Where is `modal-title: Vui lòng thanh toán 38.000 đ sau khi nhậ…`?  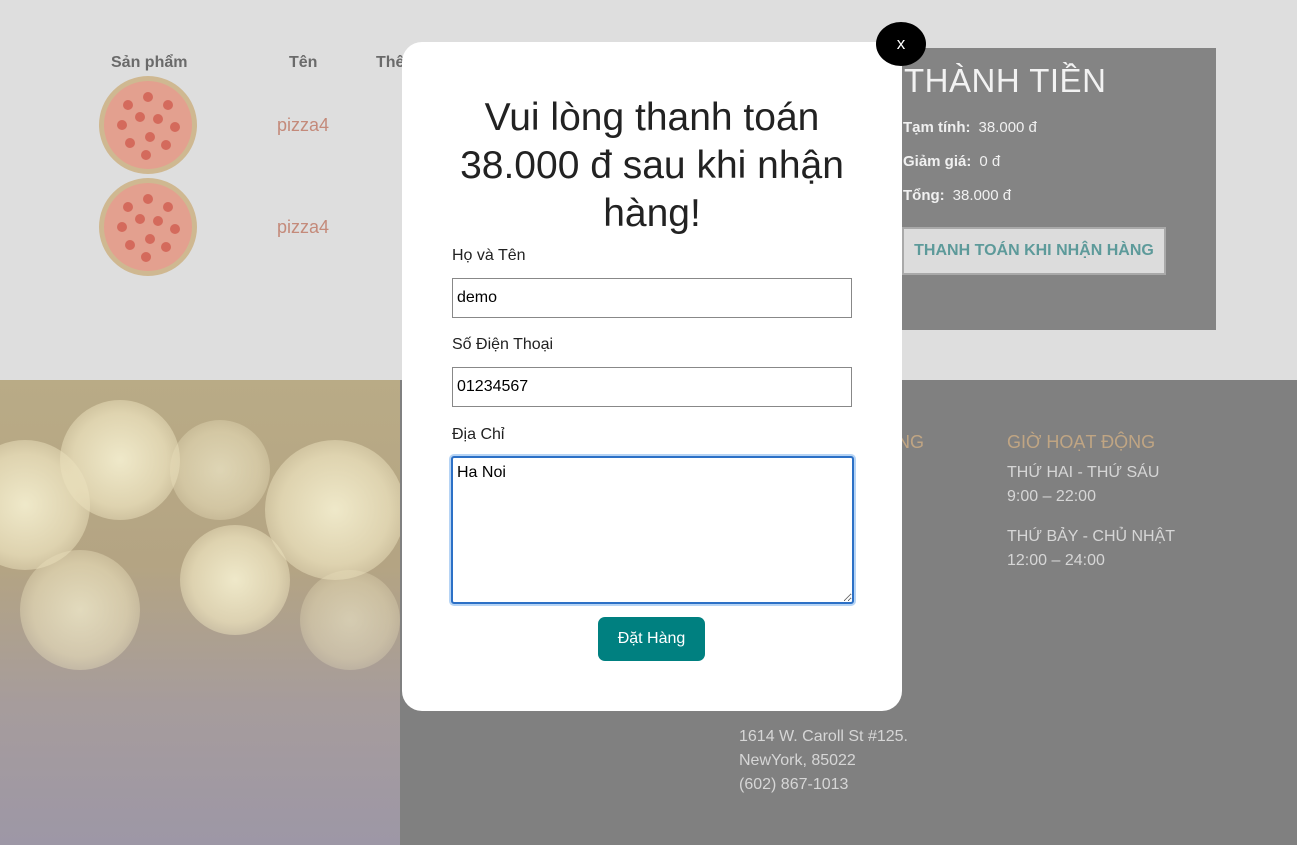
modal-title: Vui lòng thanh toán 38.000 đ sau khi nhậ… is located at coordinates (652, 165).